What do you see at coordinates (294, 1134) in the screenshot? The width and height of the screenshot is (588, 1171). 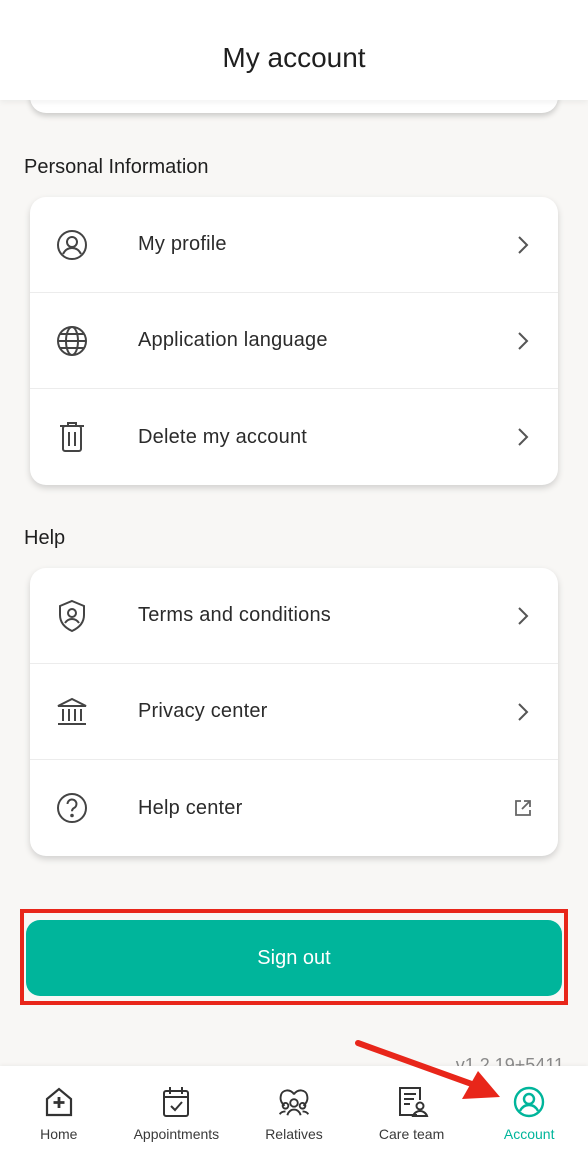 I see `tab-label: Relatives` at bounding box center [294, 1134].